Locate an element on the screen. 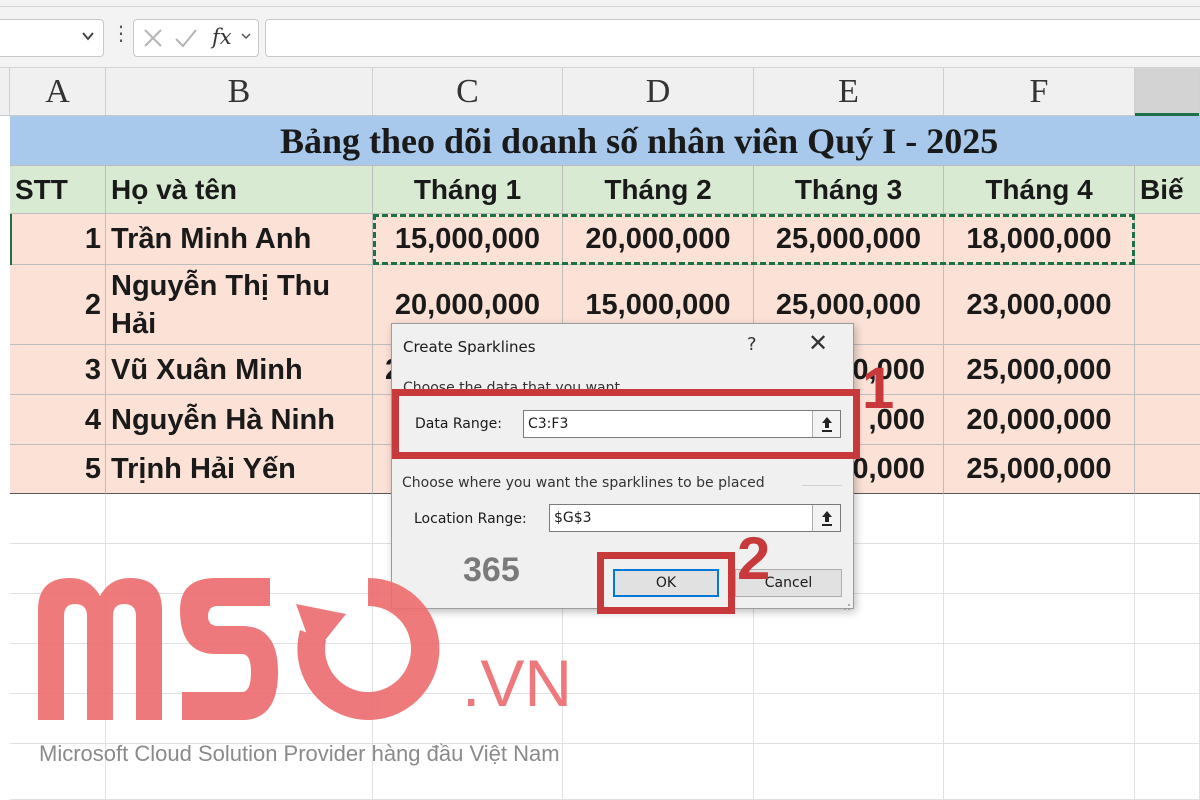  table-row-1-month-1: 15,000,000 is located at coordinates (468, 239).